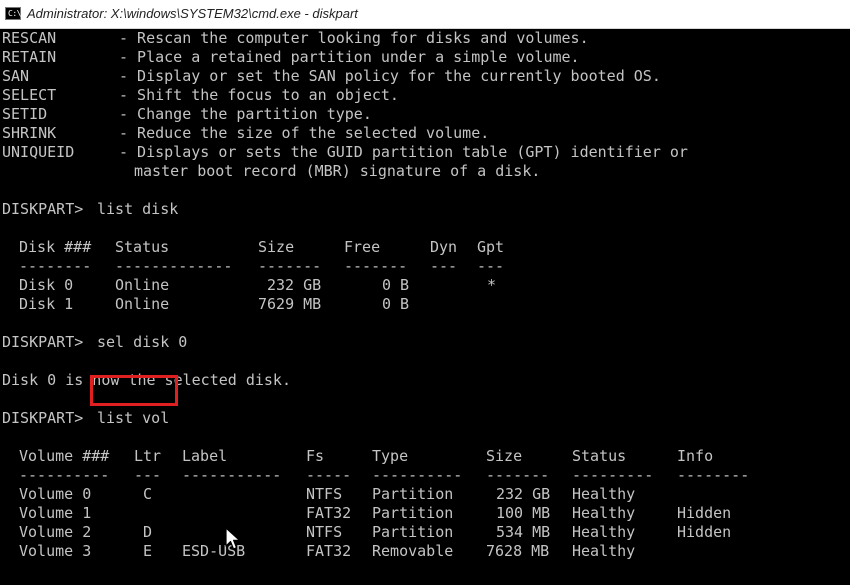  I want to click on column-header: Status, so click(599, 456).